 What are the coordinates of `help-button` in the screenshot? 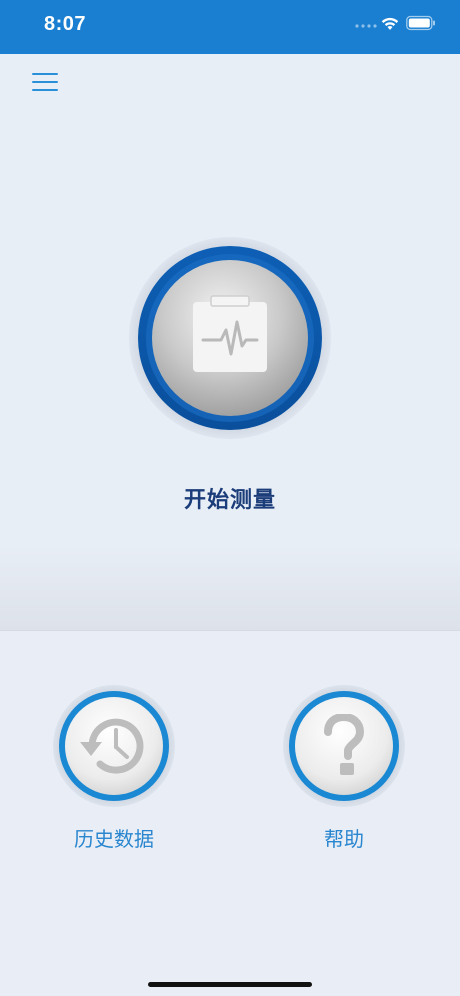 It's located at (344, 746).